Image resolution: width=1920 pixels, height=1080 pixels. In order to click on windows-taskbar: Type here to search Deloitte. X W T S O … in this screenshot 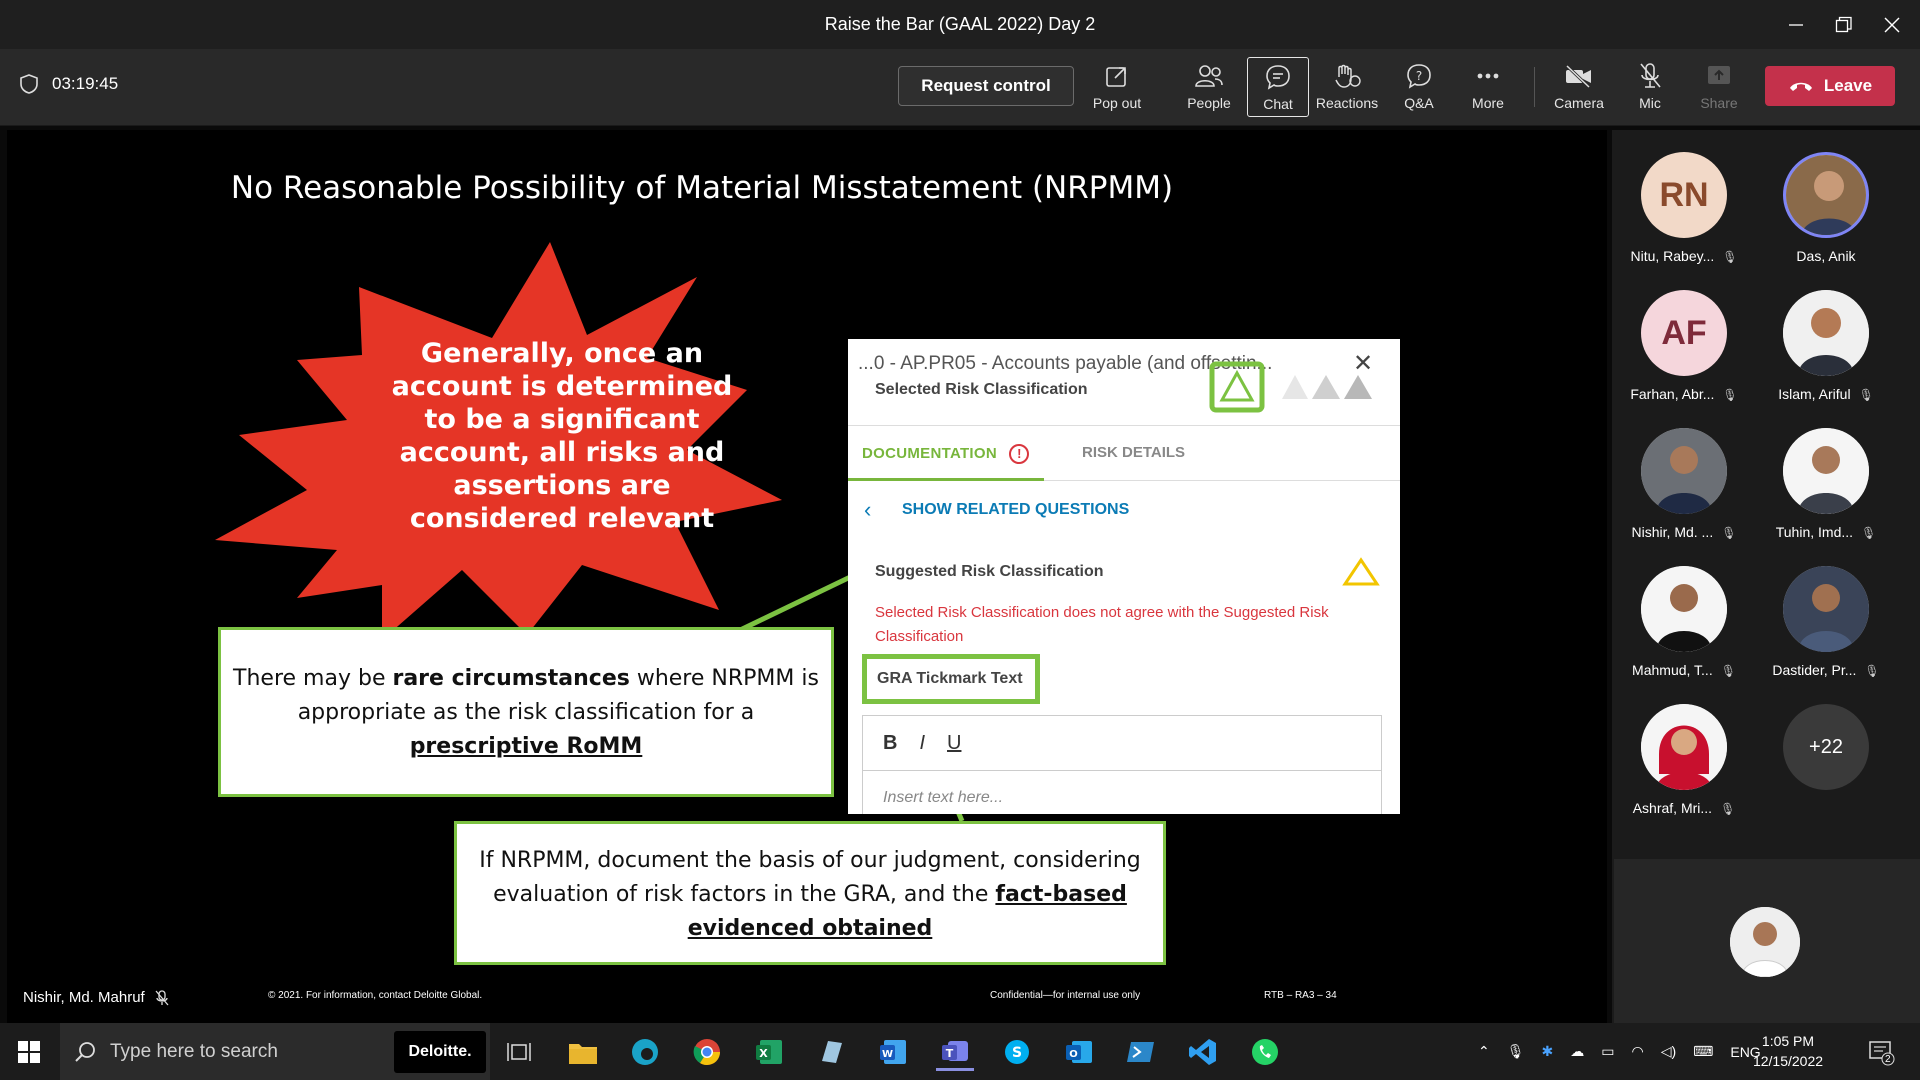, I will do `click(960, 1051)`.